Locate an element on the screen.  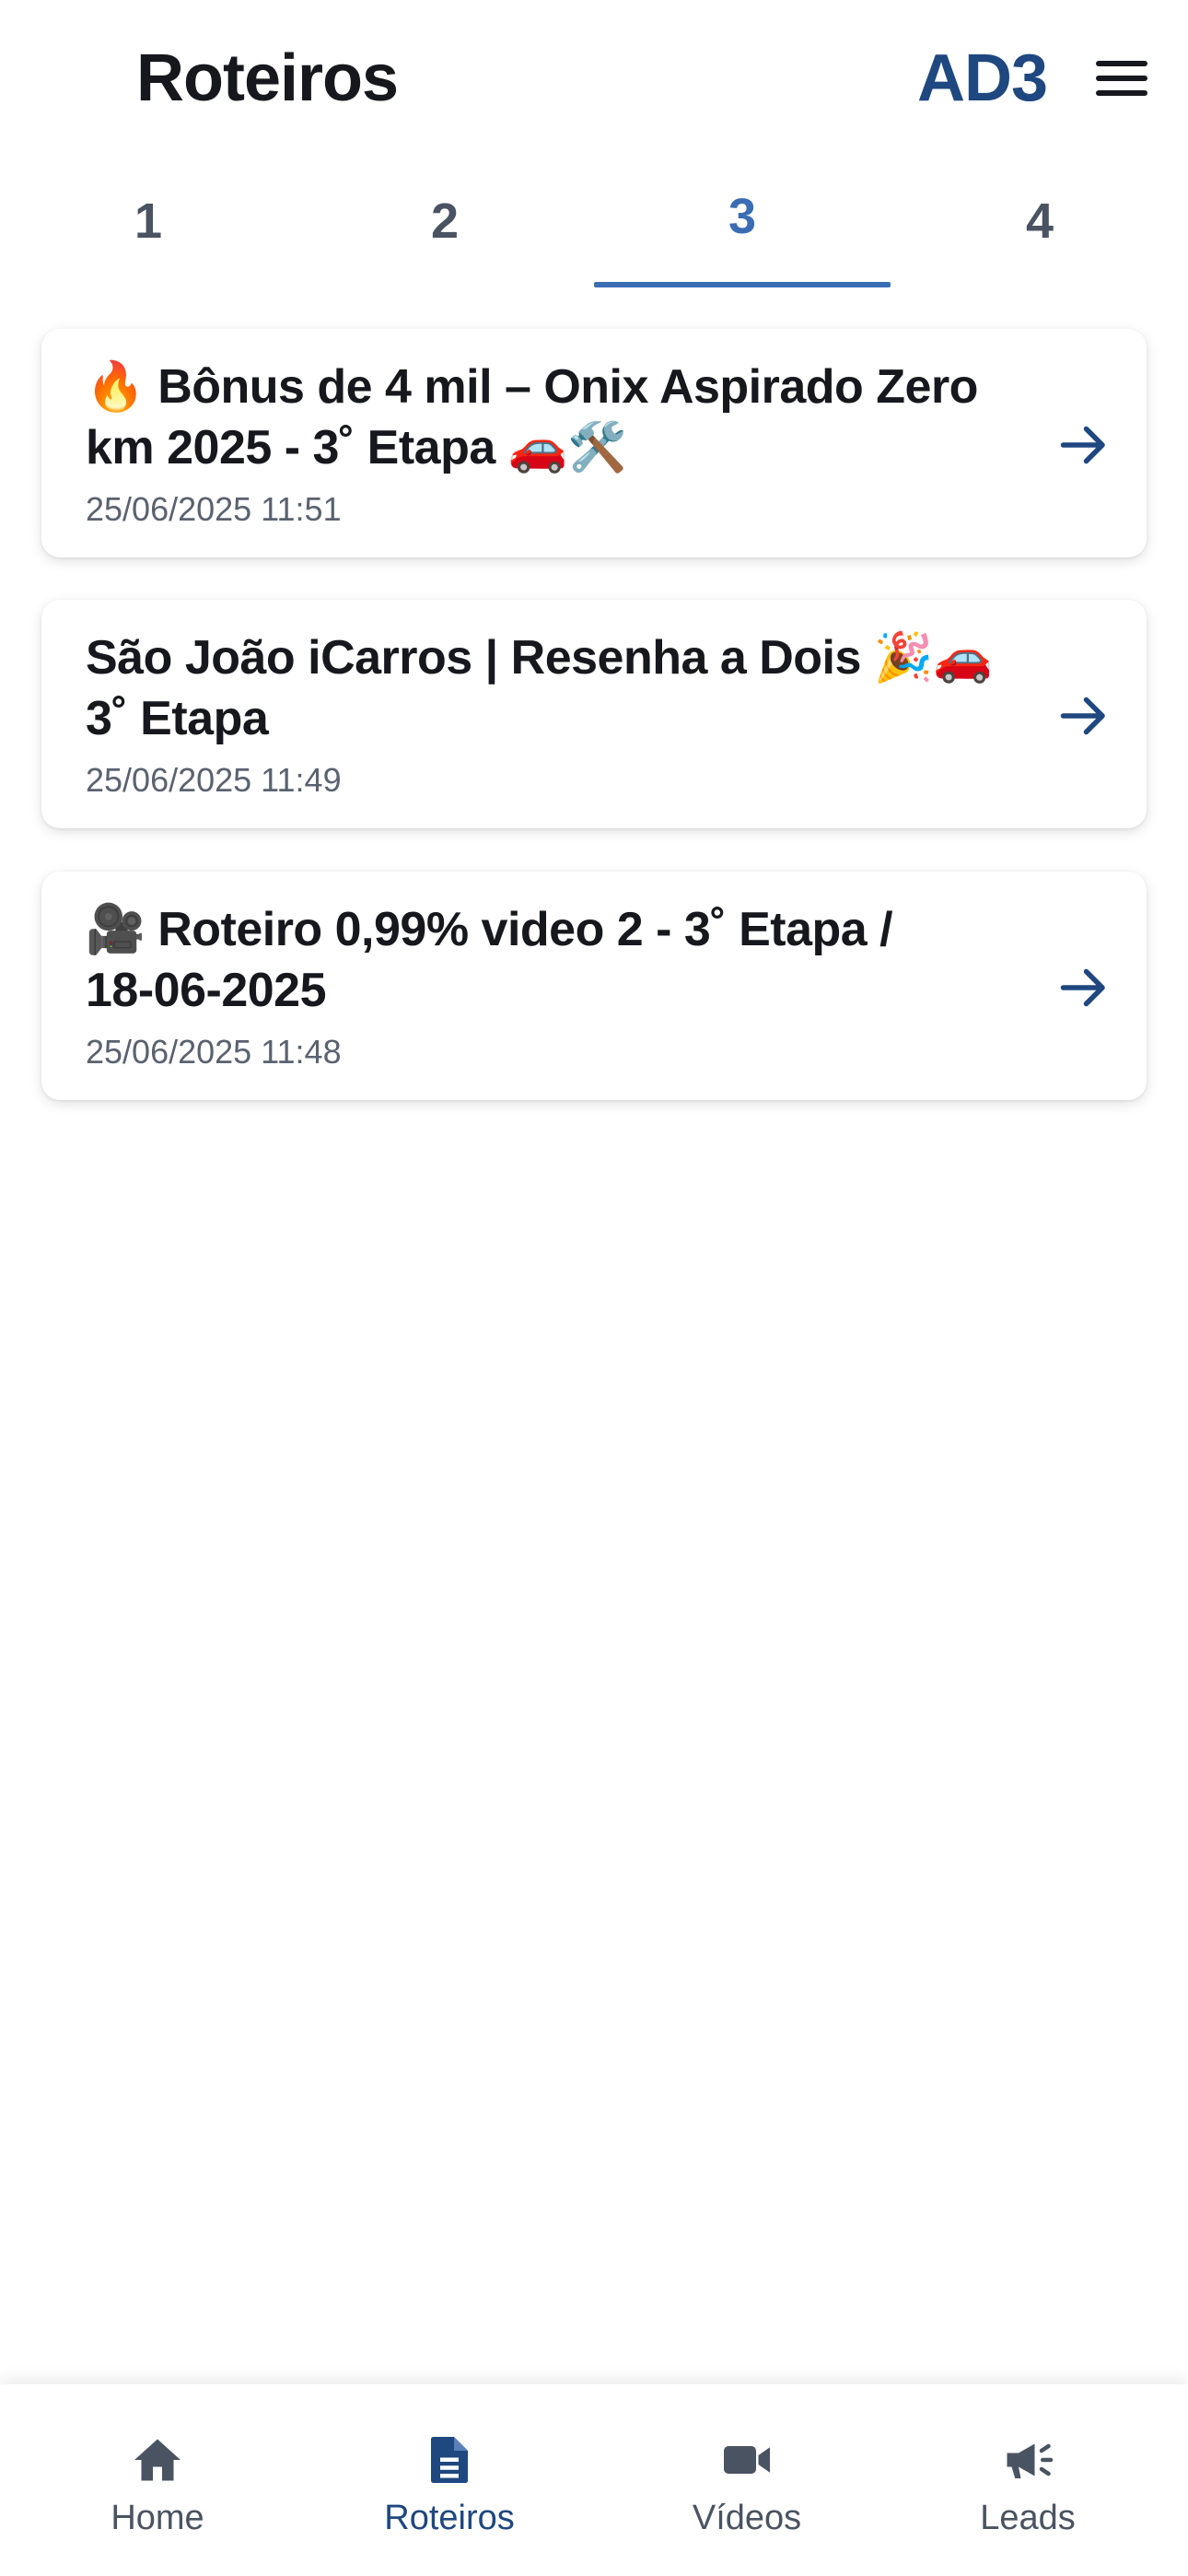
app-header: Roteiros AD3 is located at coordinates (594, 78).